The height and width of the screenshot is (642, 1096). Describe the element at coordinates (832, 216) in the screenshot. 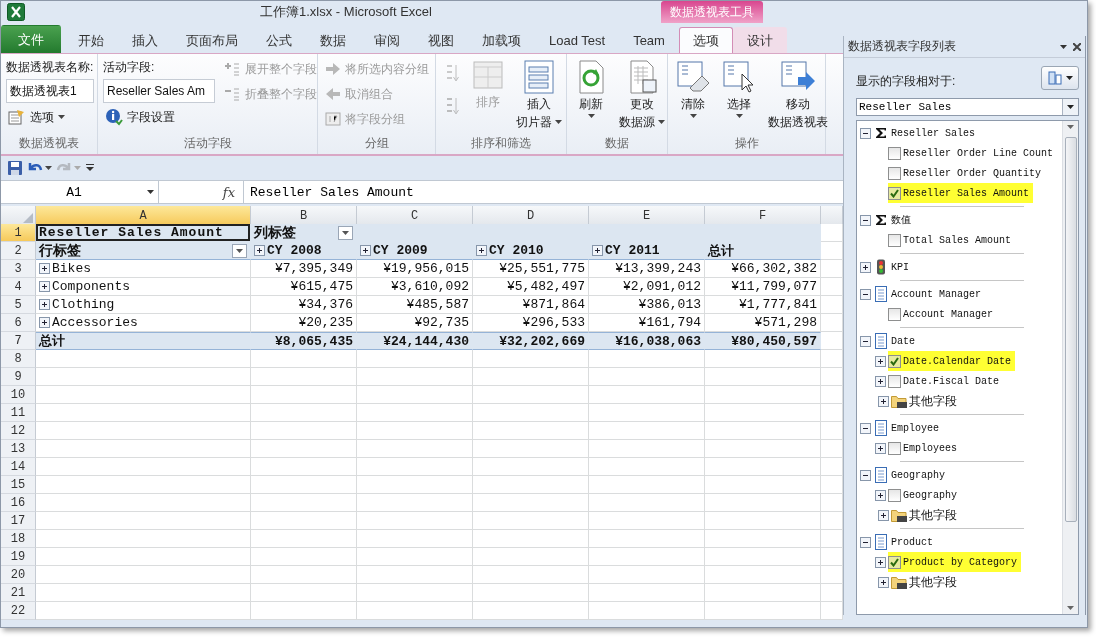

I see `column-header` at that location.